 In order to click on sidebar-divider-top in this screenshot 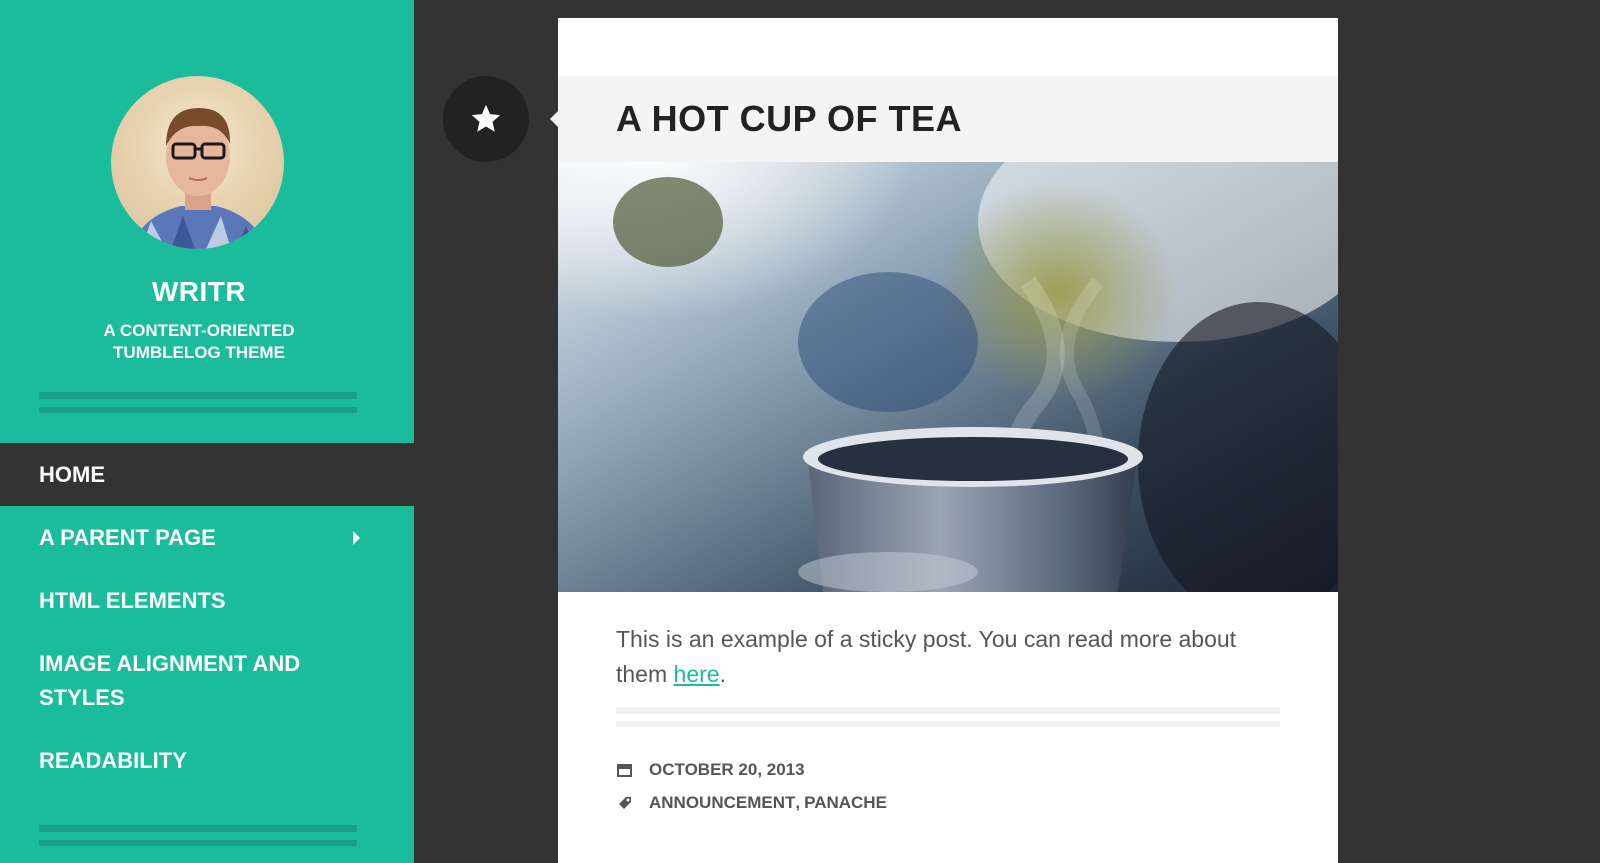, I will do `click(198, 395)`.